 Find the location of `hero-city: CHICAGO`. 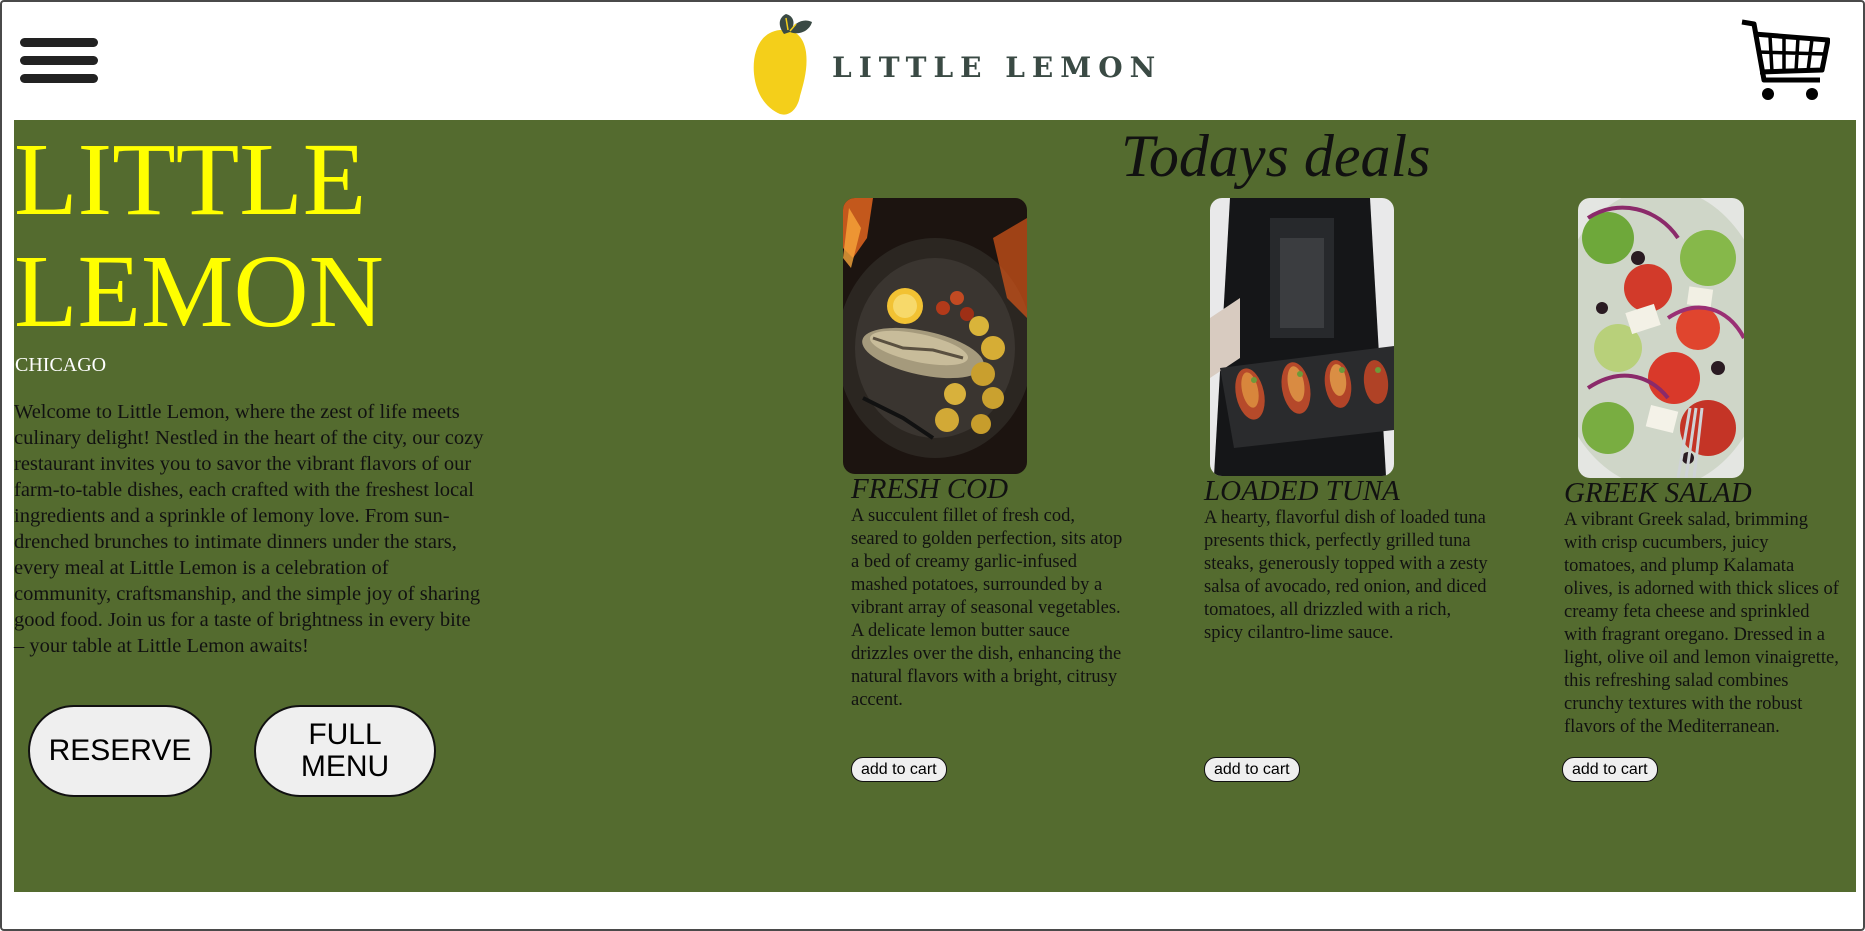

hero-city: CHICAGO is located at coordinates (61, 365).